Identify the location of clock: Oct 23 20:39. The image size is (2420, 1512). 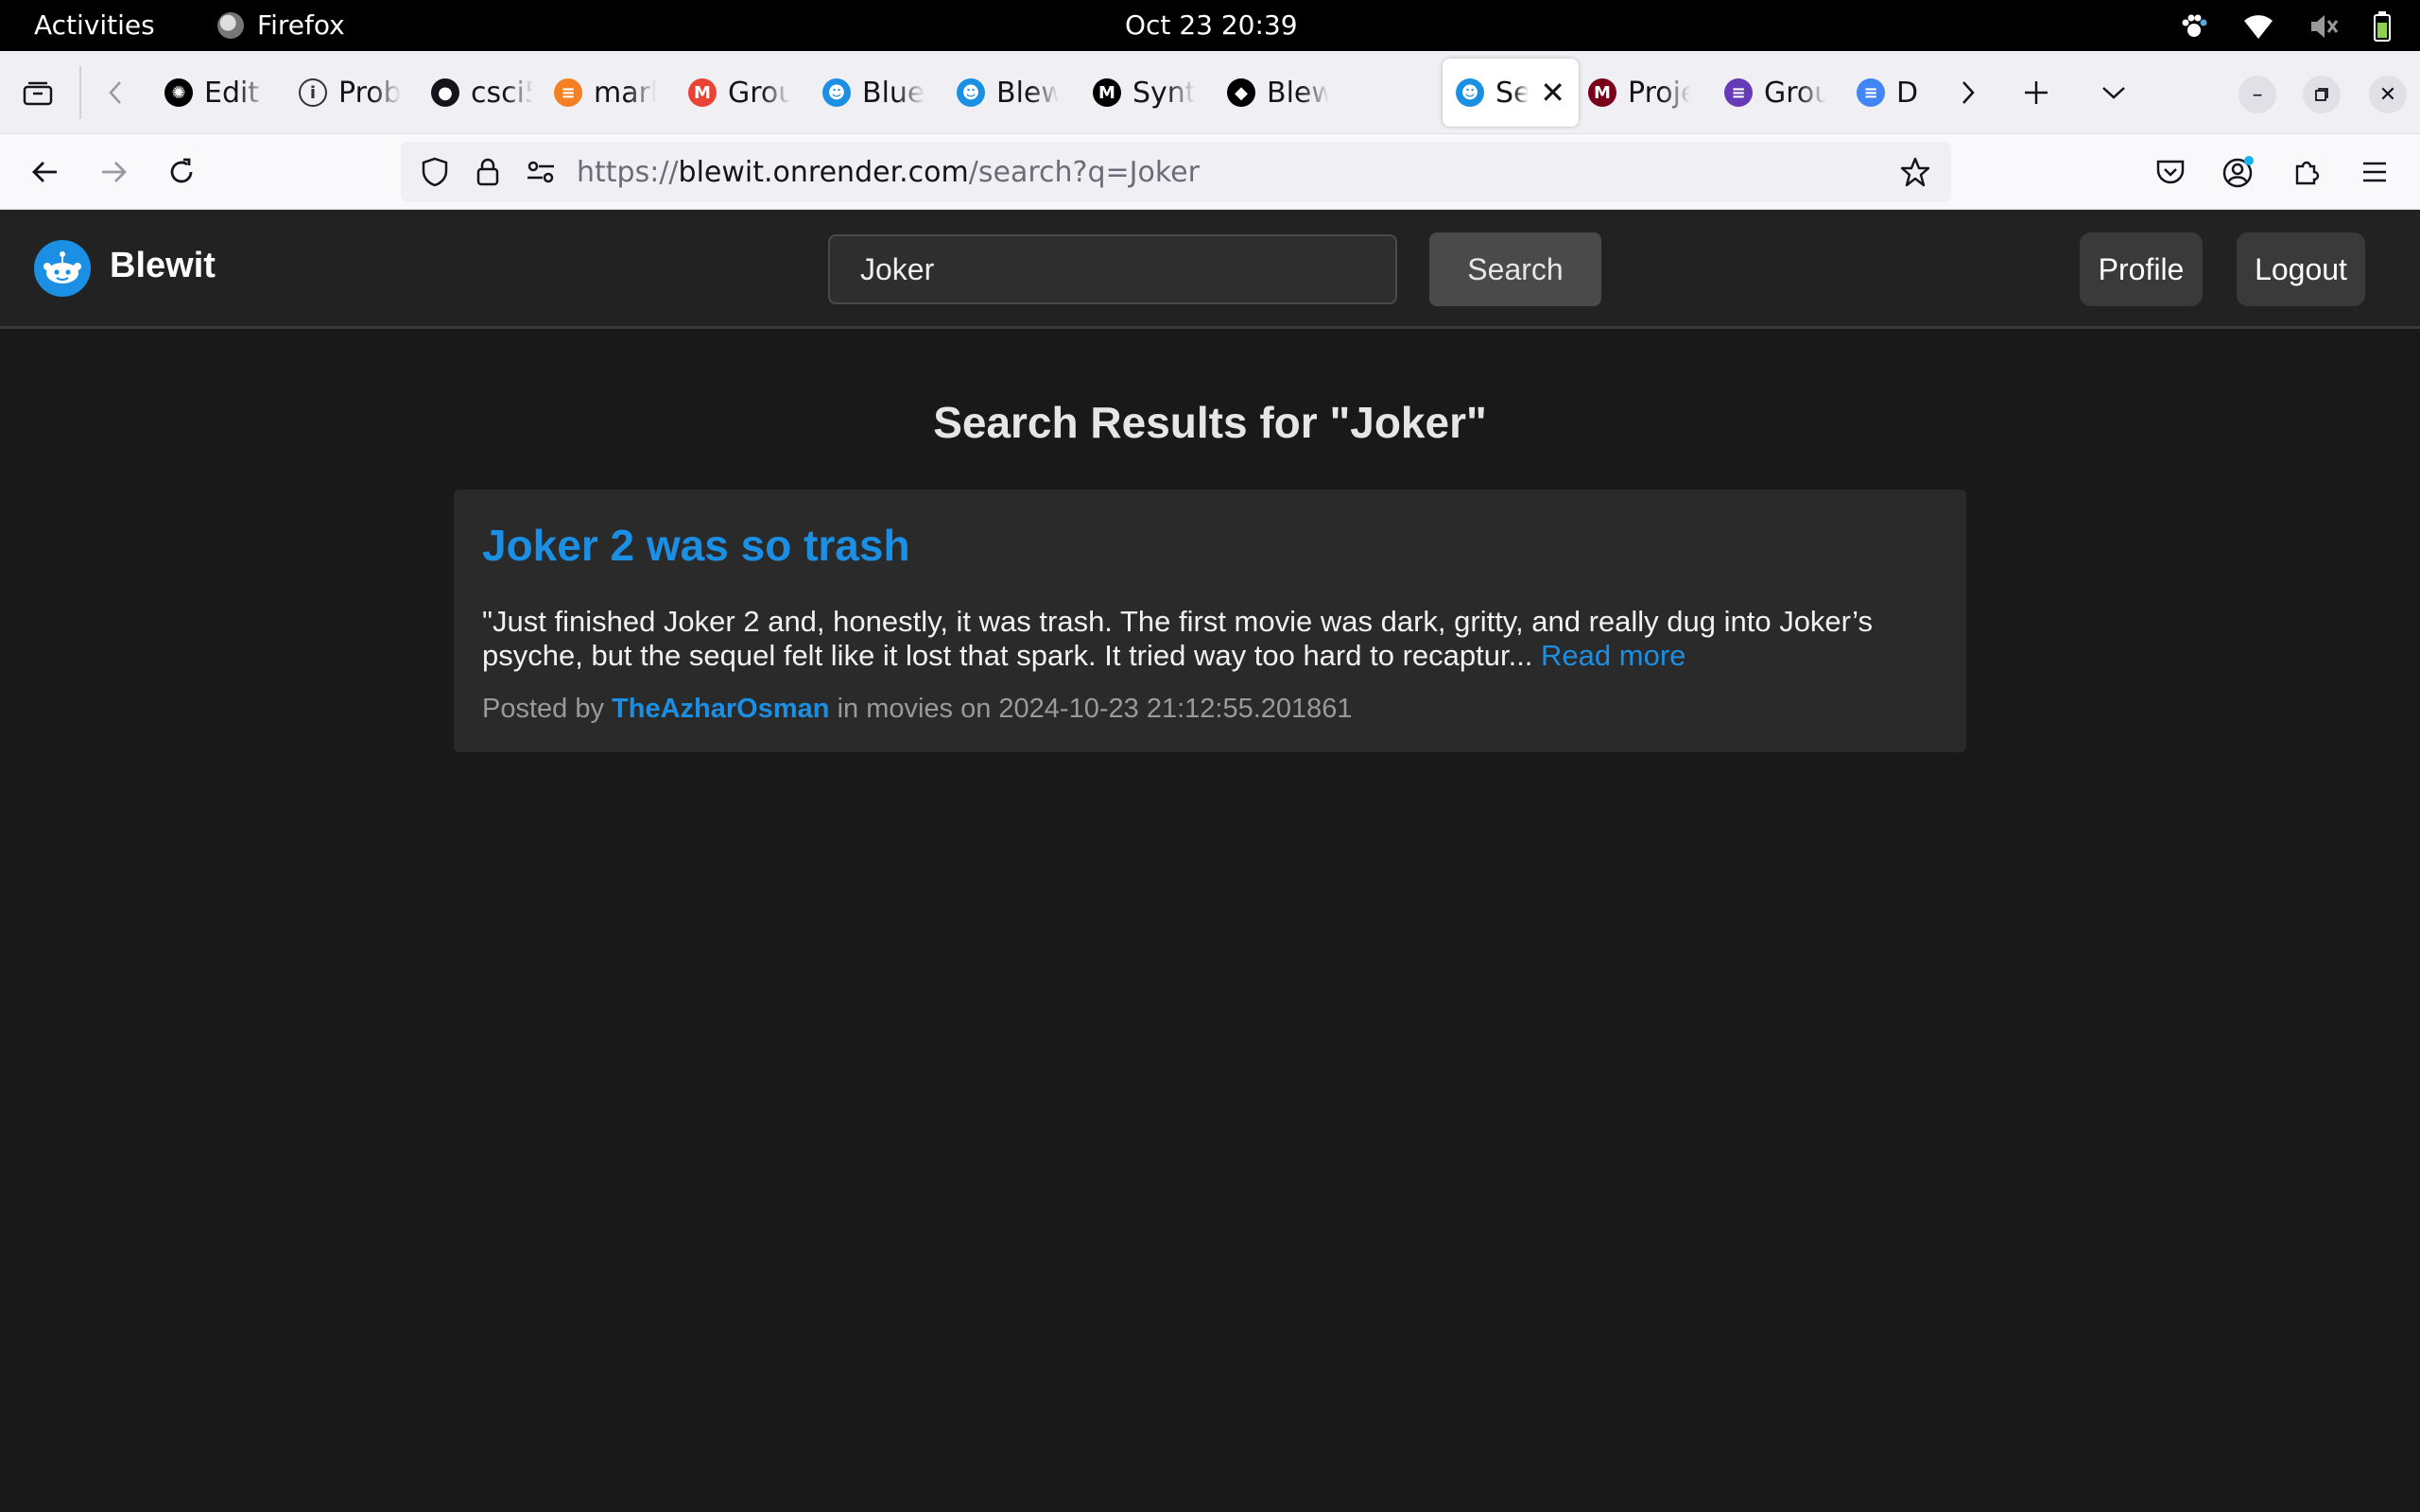
(1211, 25).